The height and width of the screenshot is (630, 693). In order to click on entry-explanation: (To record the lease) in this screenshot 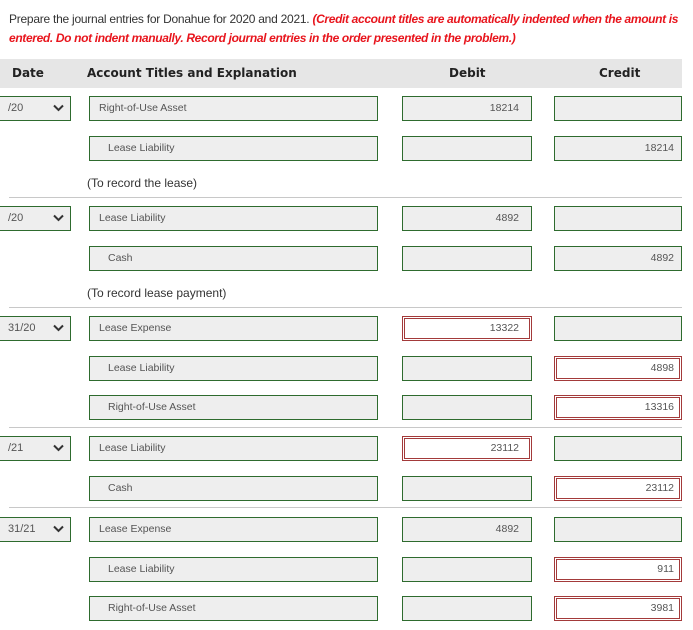, I will do `click(142, 183)`.